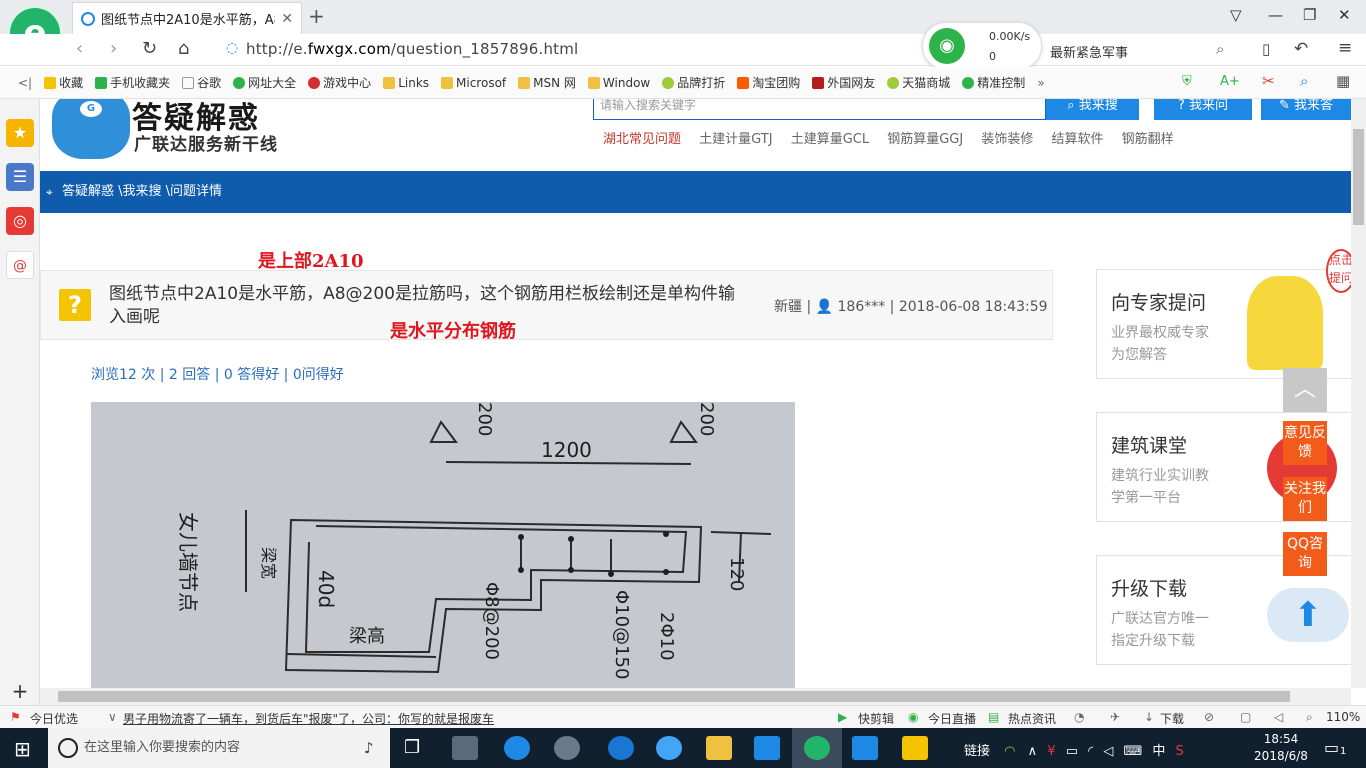 The image size is (1366, 768). Describe the element at coordinates (1090, 751) in the screenshot. I see `wifi-tray-icon: ◜` at that location.